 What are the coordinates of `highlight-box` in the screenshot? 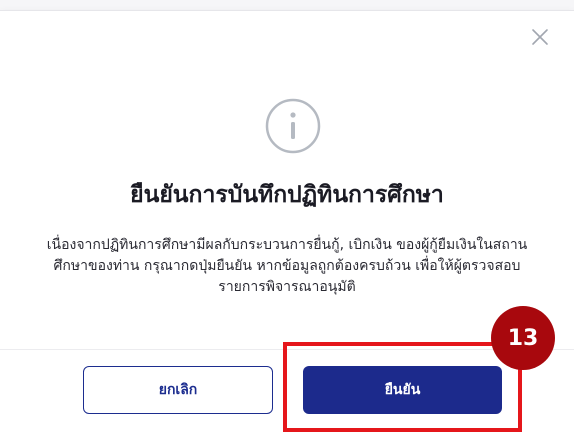 It's located at (402, 387).